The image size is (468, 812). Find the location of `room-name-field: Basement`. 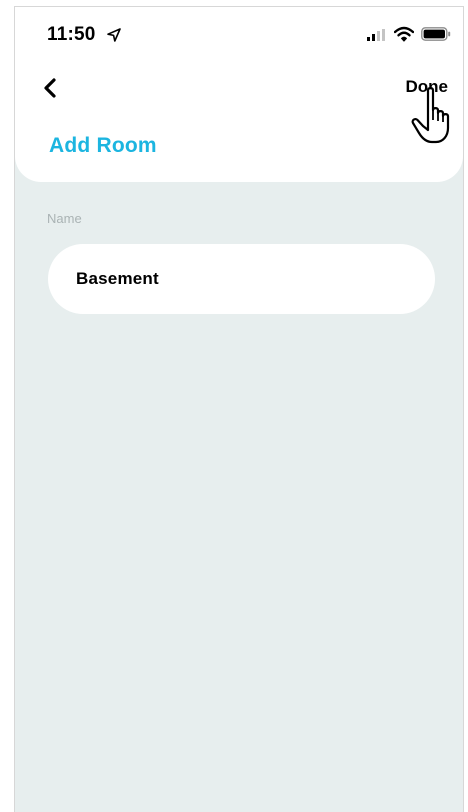

room-name-field: Basement is located at coordinates (241, 279).